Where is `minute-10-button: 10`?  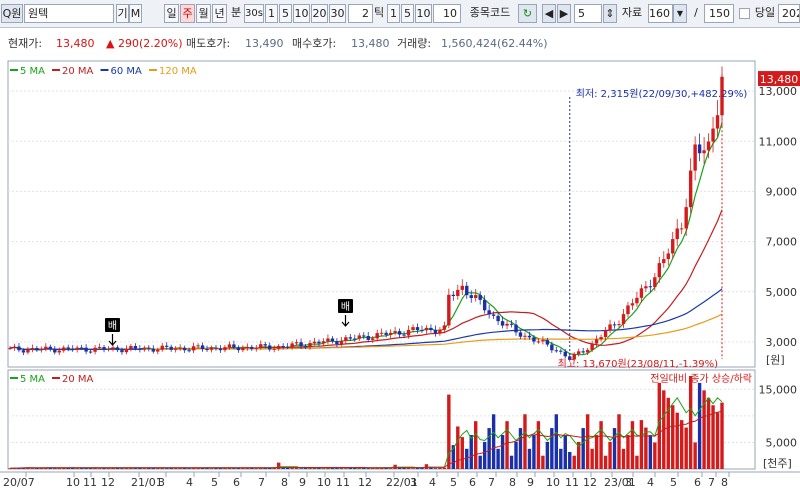 minute-10-button: 10 is located at coordinates (301, 13).